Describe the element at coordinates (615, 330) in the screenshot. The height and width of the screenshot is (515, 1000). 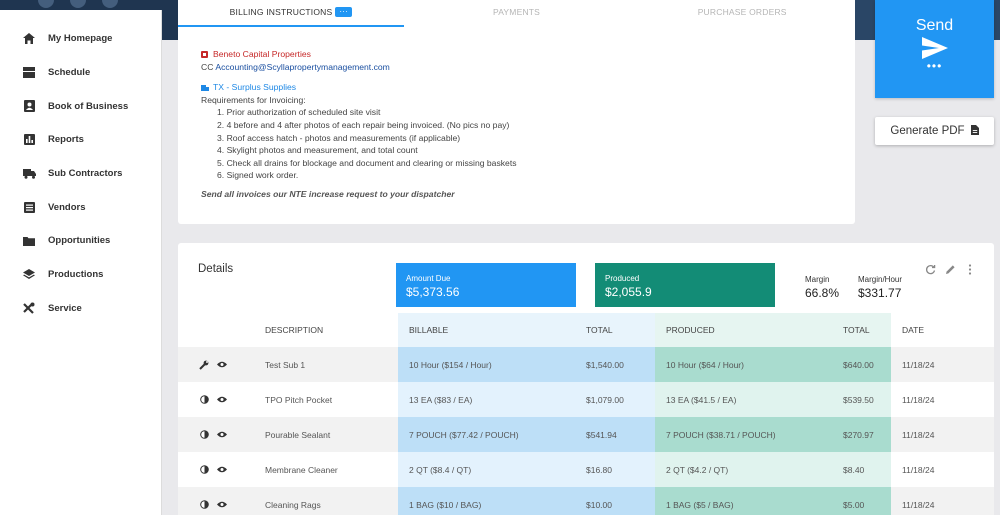
I see `column-header-billable-total: TOTAL` at that location.